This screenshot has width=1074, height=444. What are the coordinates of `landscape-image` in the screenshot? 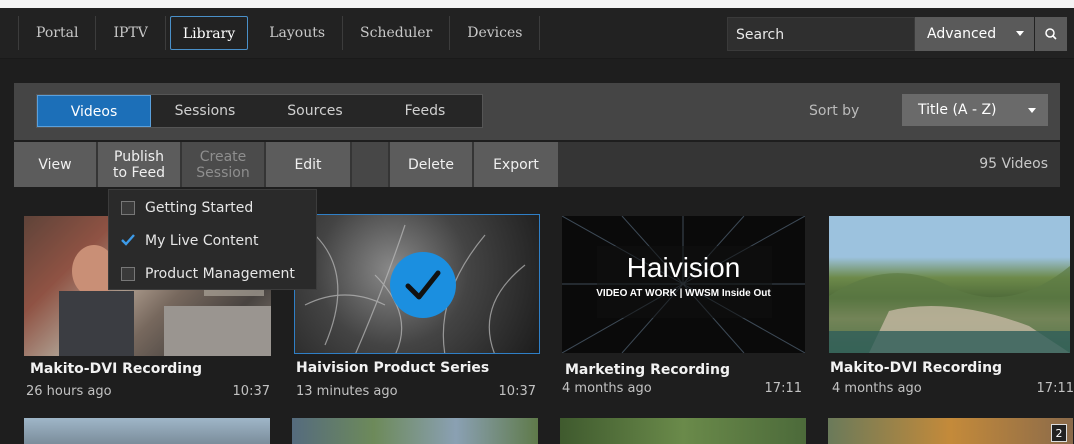 It's located at (949, 309).